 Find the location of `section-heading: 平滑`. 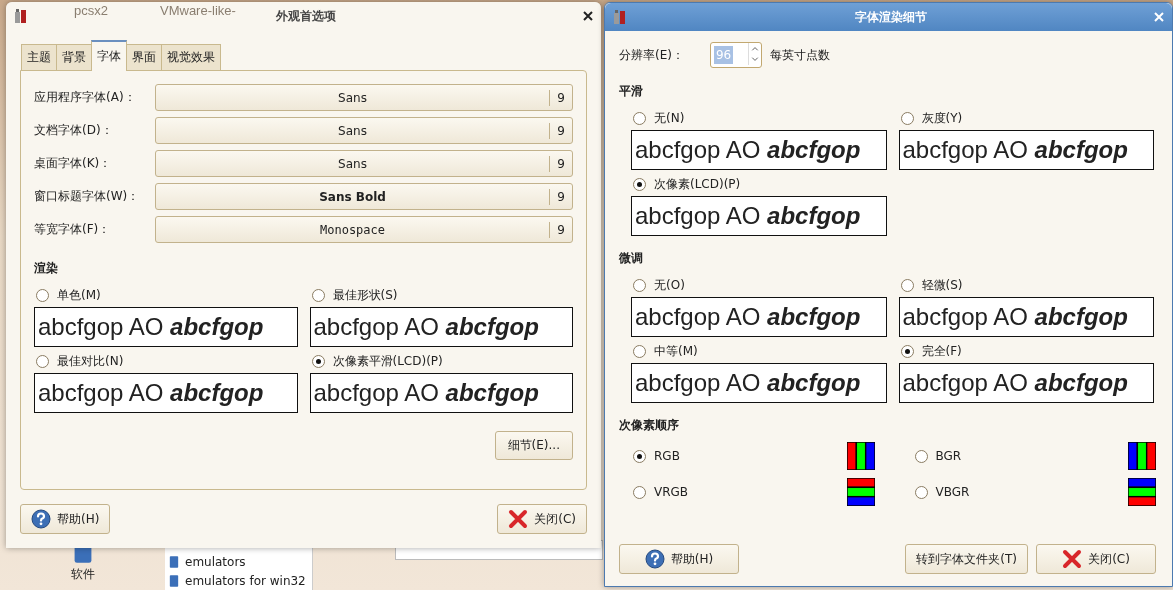

section-heading: 平滑 is located at coordinates (631, 91).